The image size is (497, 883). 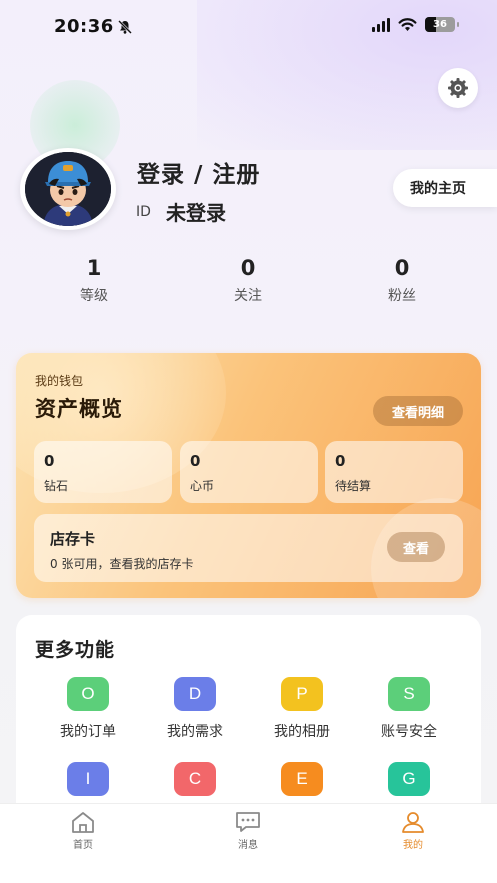 I want to click on requests-icon: D, so click(x=195, y=694).